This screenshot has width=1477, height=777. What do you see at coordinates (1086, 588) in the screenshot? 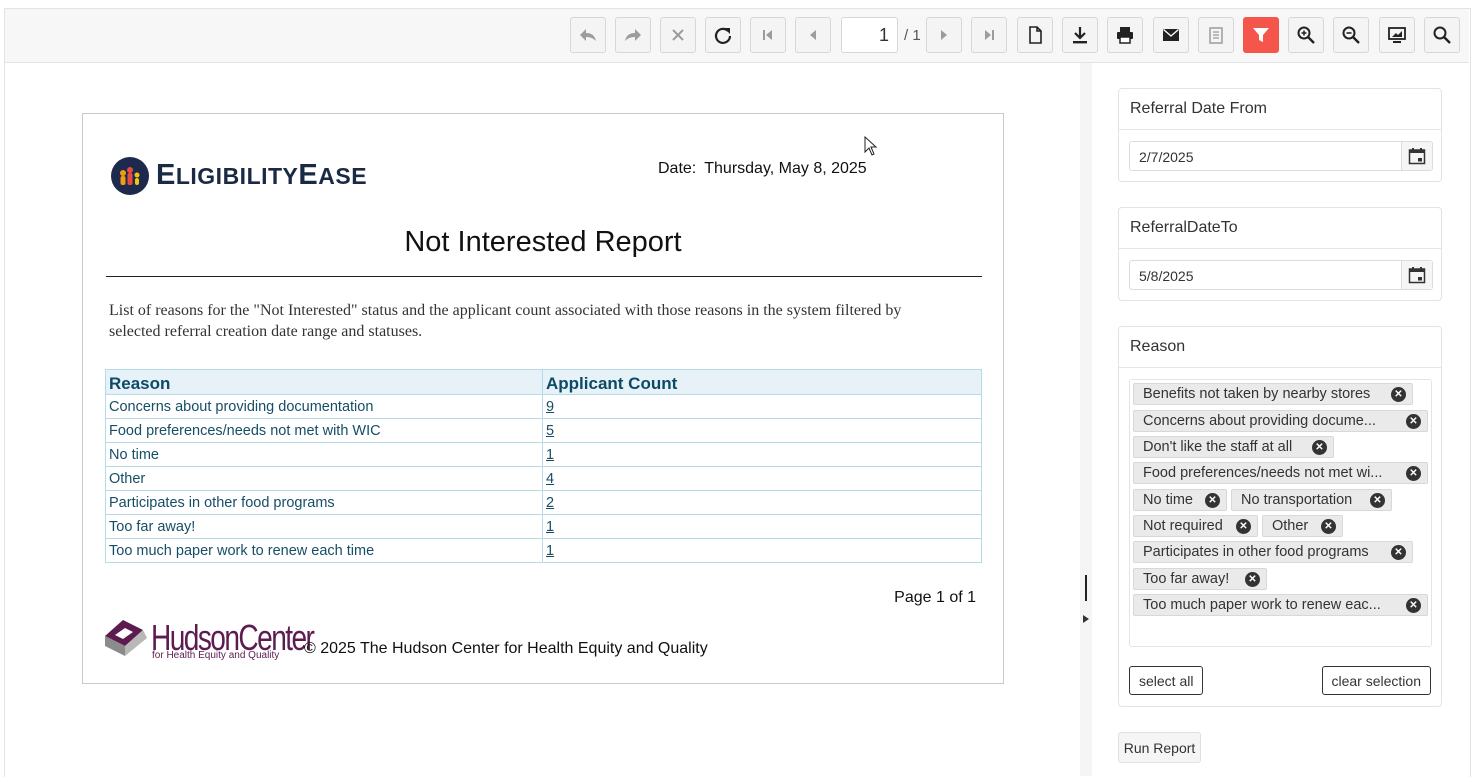
I see `splitter-handle` at bounding box center [1086, 588].